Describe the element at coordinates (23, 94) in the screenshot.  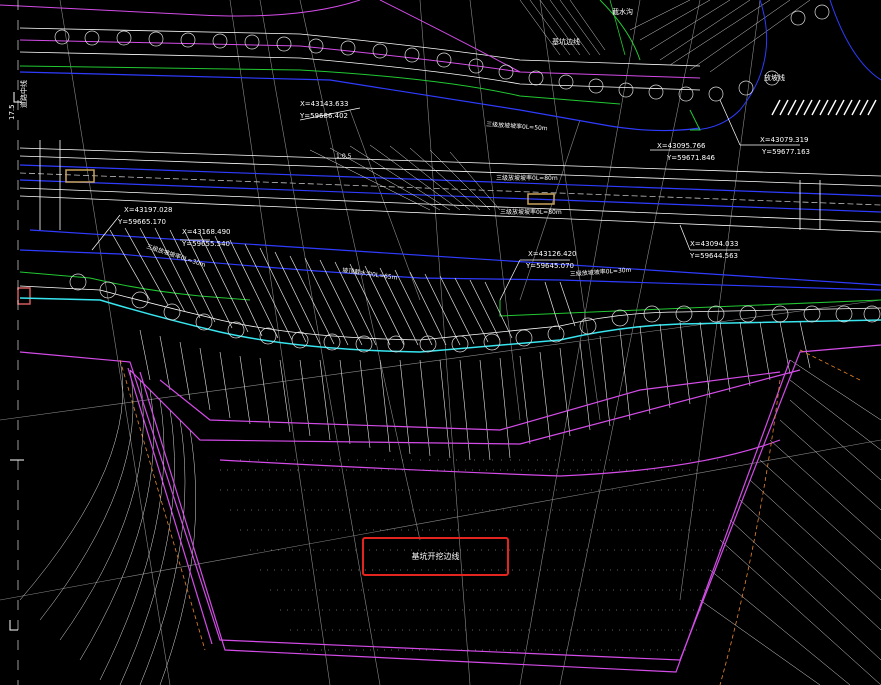
I see `road-centerline-label: 道路中线` at that location.